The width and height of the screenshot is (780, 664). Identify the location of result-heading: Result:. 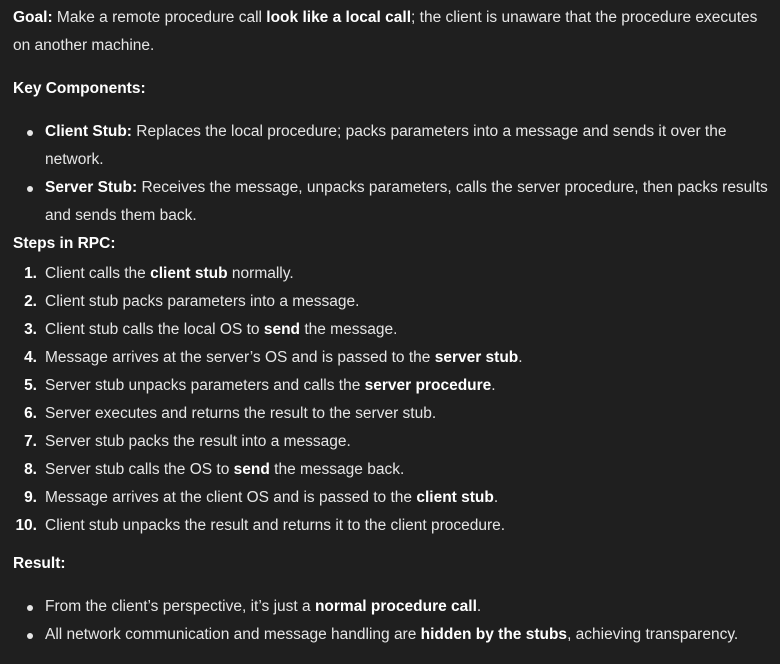
(39, 563).